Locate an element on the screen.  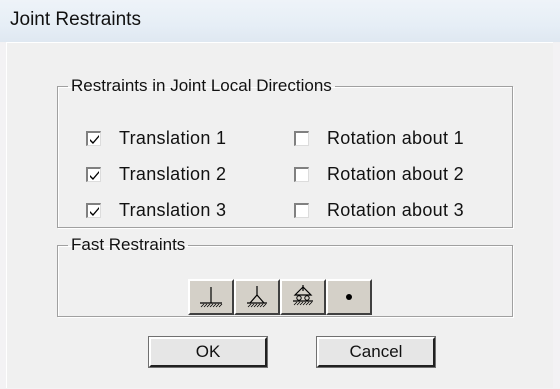
roller-support-button is located at coordinates (303, 297).